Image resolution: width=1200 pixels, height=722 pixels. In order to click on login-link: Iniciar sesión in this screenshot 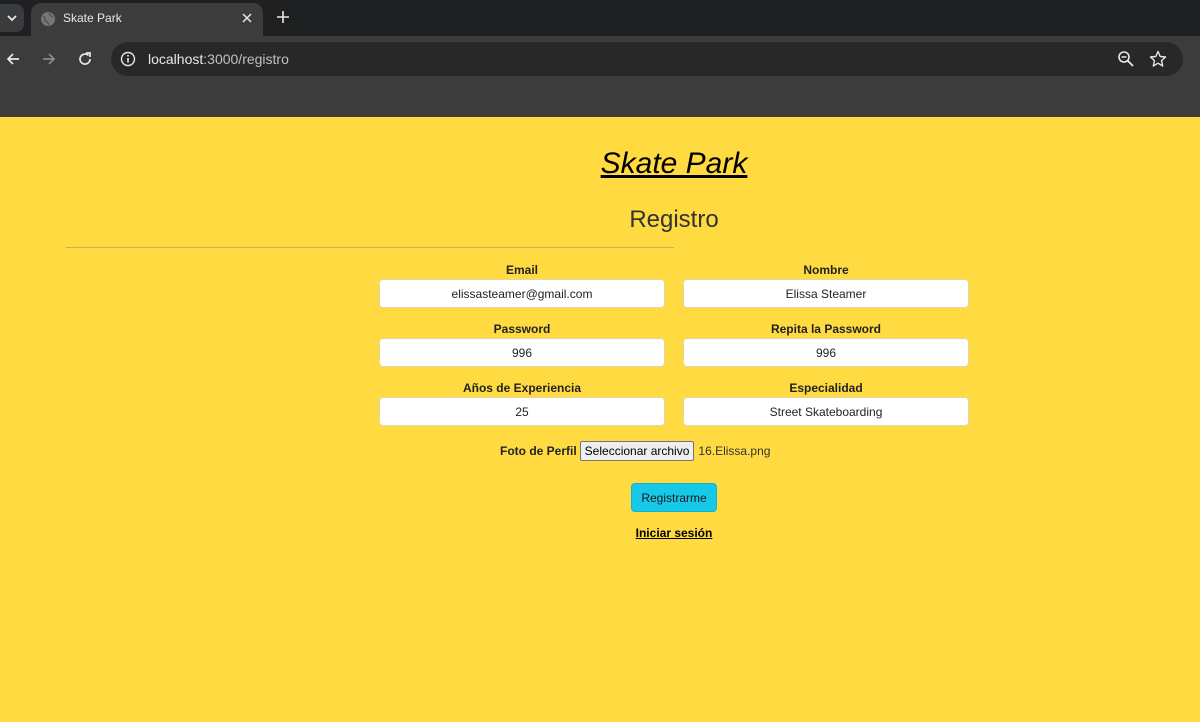, I will do `click(600, 533)`.